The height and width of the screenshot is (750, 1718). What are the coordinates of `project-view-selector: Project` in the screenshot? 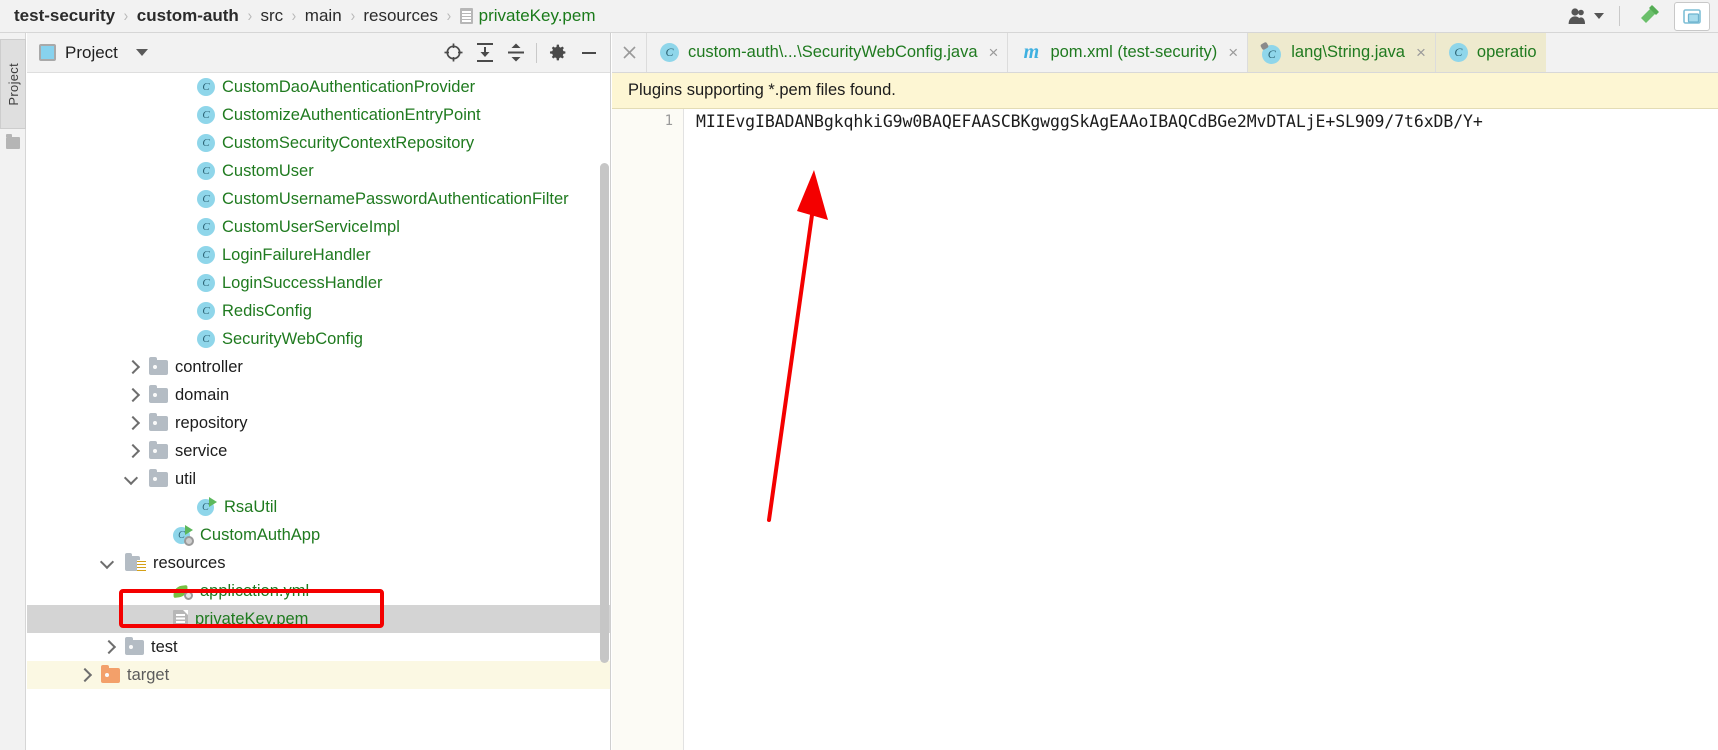 It's located at (93, 53).